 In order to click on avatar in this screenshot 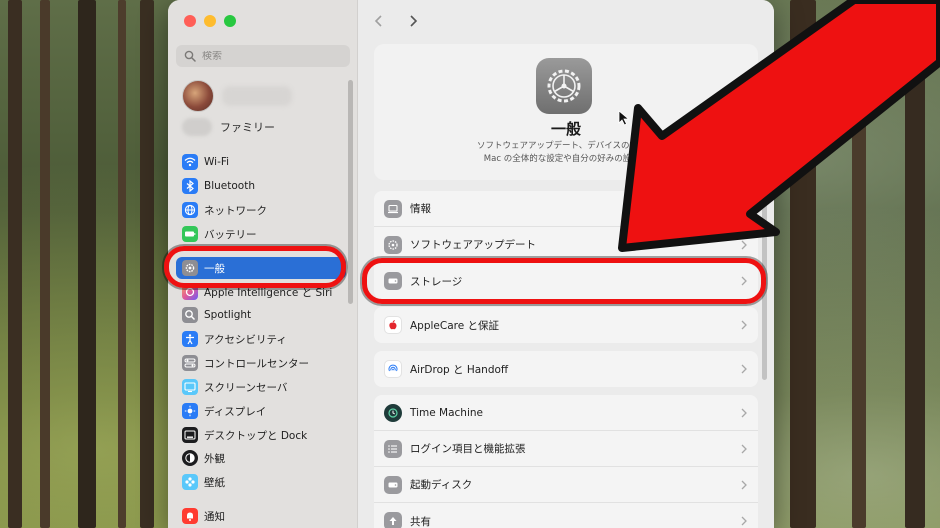, I will do `click(198, 96)`.